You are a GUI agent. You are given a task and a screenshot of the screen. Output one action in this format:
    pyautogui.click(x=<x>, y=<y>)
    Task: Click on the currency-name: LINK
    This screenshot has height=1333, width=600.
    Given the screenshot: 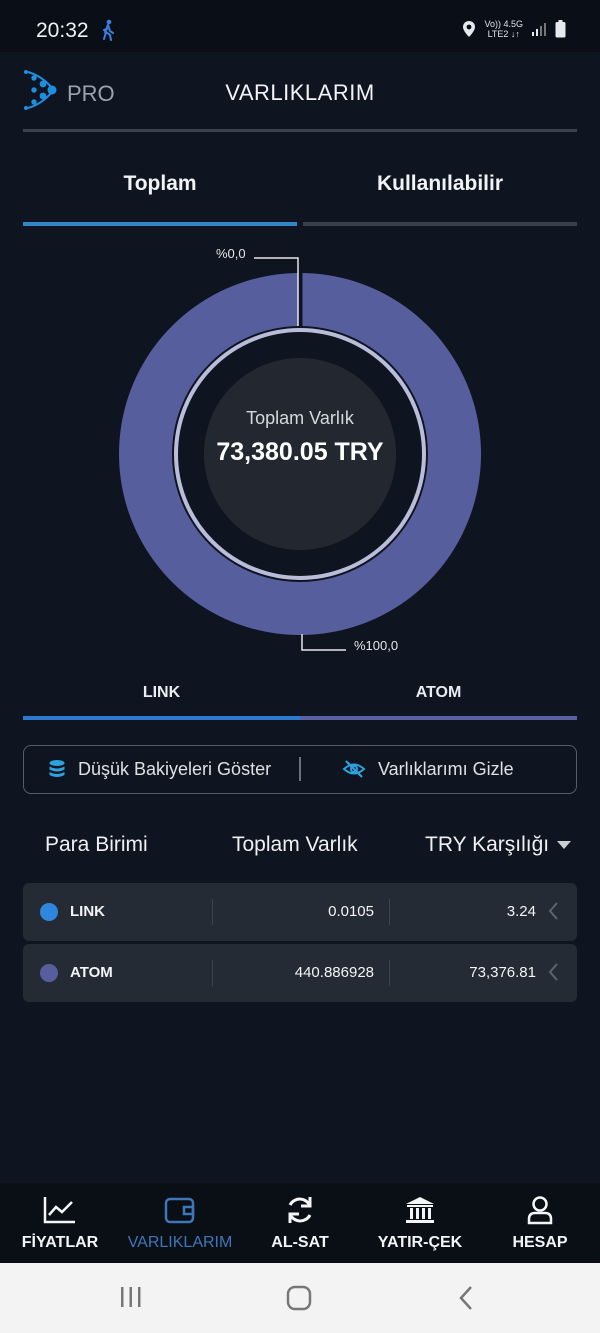 What is the action you would take?
    pyautogui.click(x=87, y=911)
    